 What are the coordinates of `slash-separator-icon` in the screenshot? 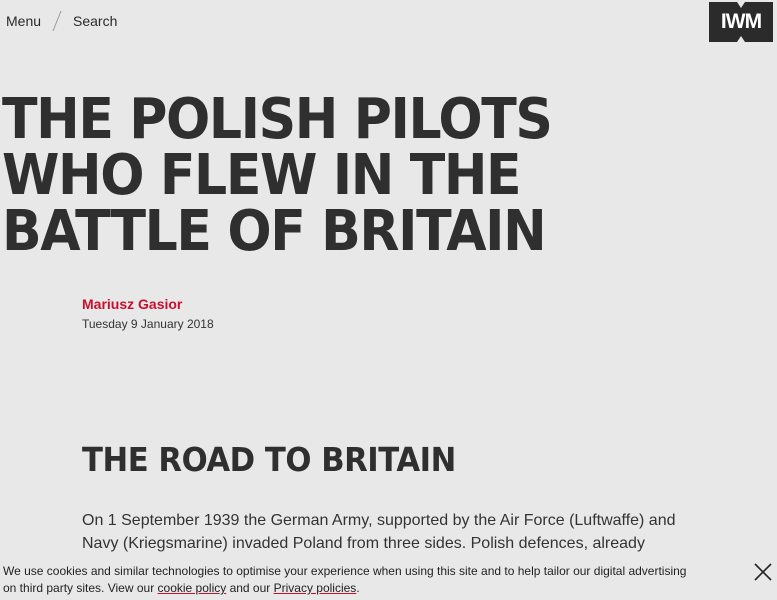 It's located at (57, 21).